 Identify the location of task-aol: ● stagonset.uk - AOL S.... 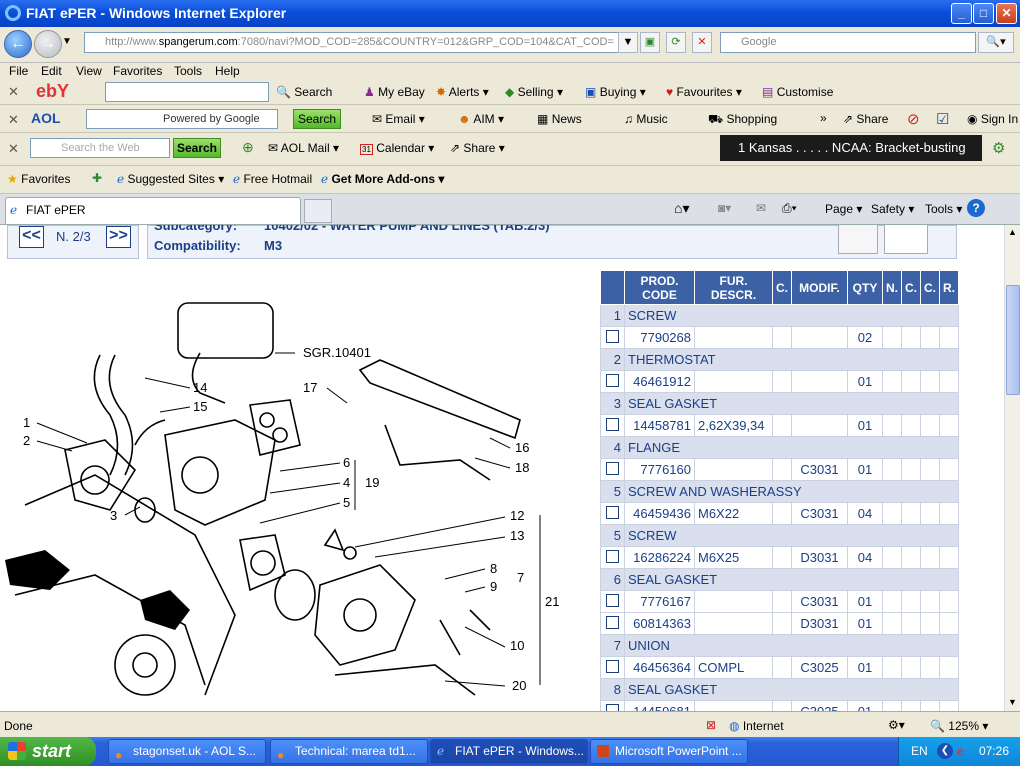
(187, 751).